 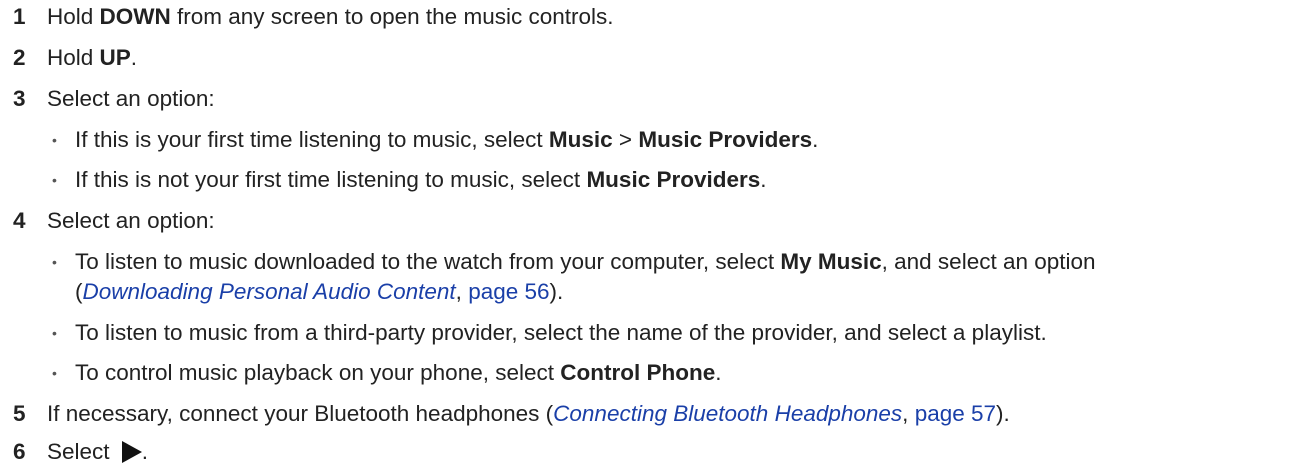 I want to click on menu-option: My Music, so click(x=831, y=261).